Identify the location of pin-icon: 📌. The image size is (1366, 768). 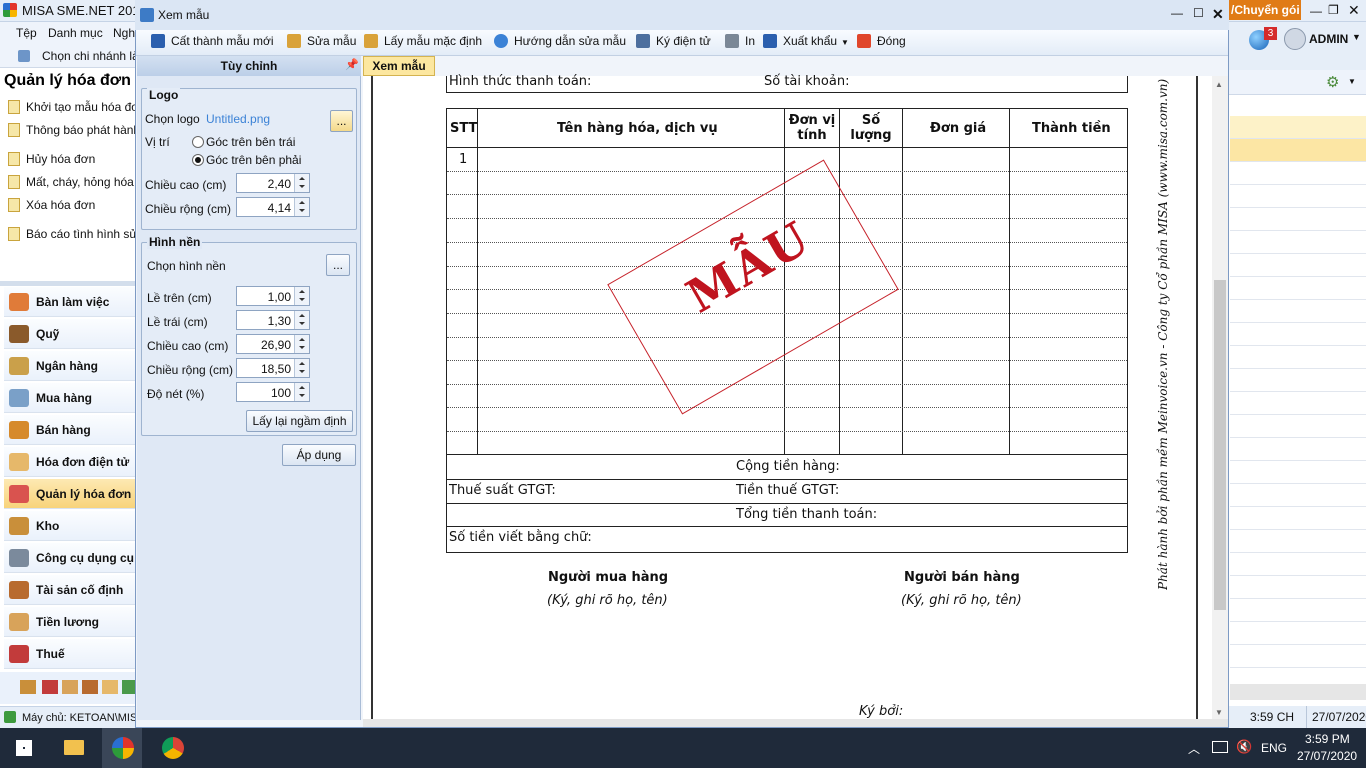
(352, 64).